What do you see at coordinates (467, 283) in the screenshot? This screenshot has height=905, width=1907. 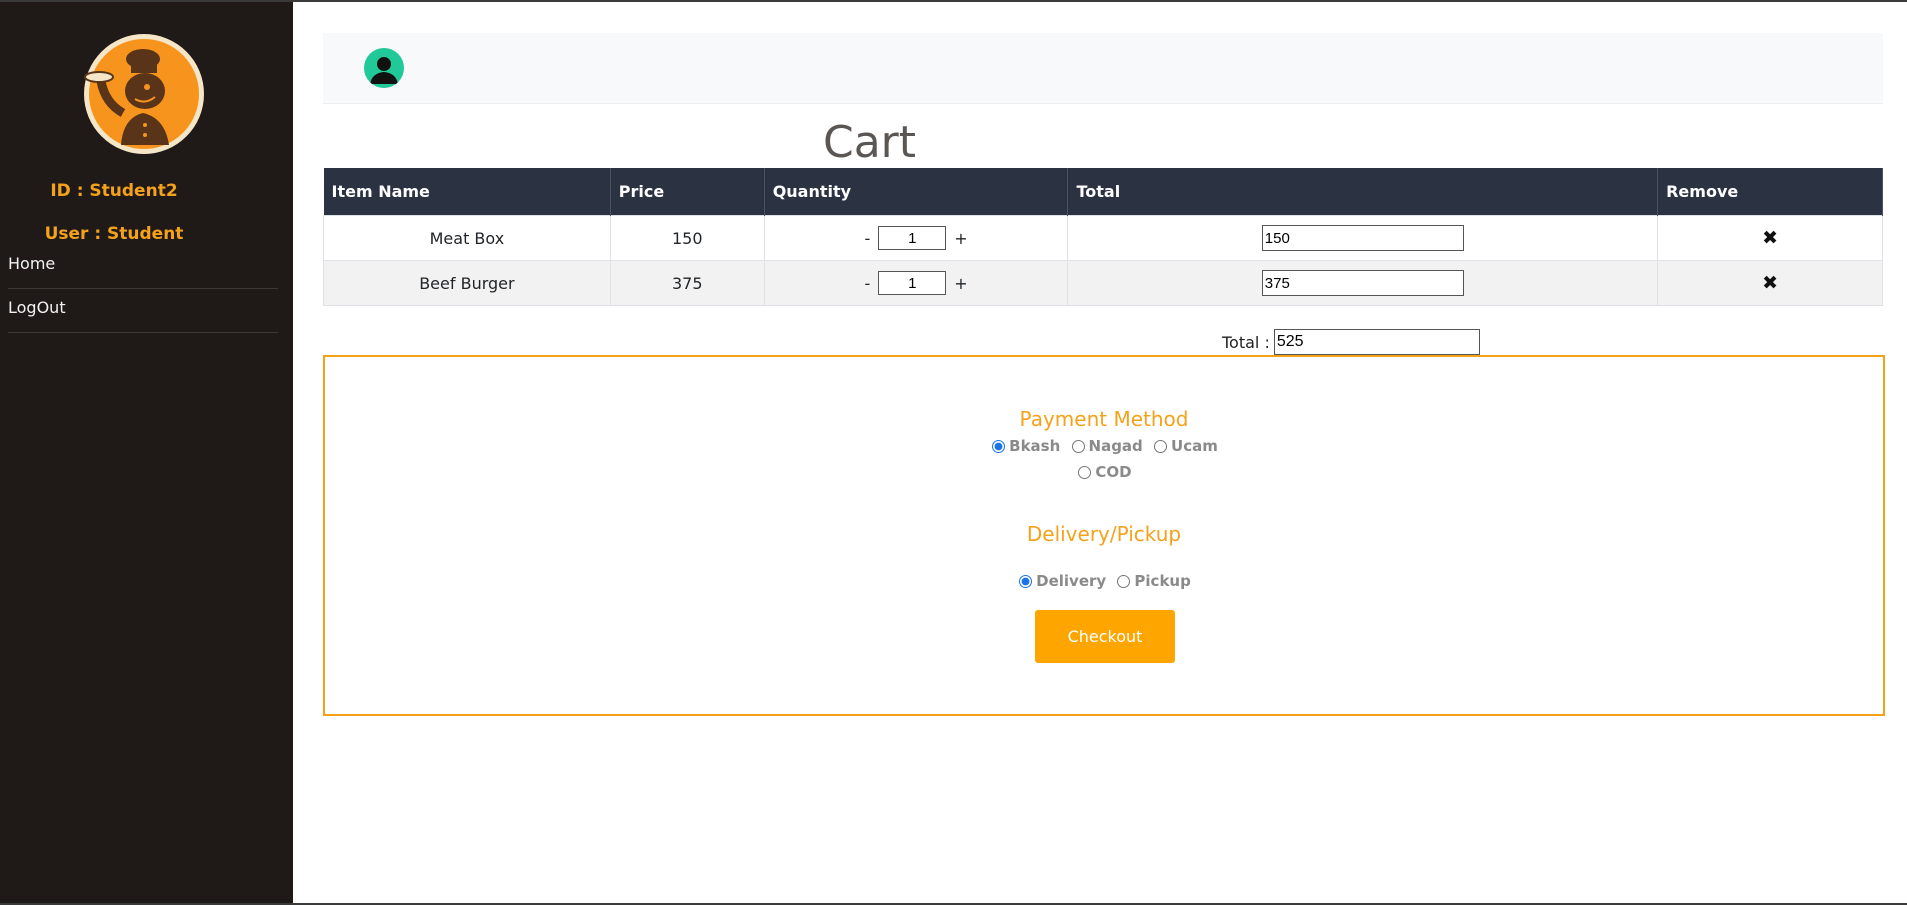 I see `item-name-cell: Beef Burger` at bounding box center [467, 283].